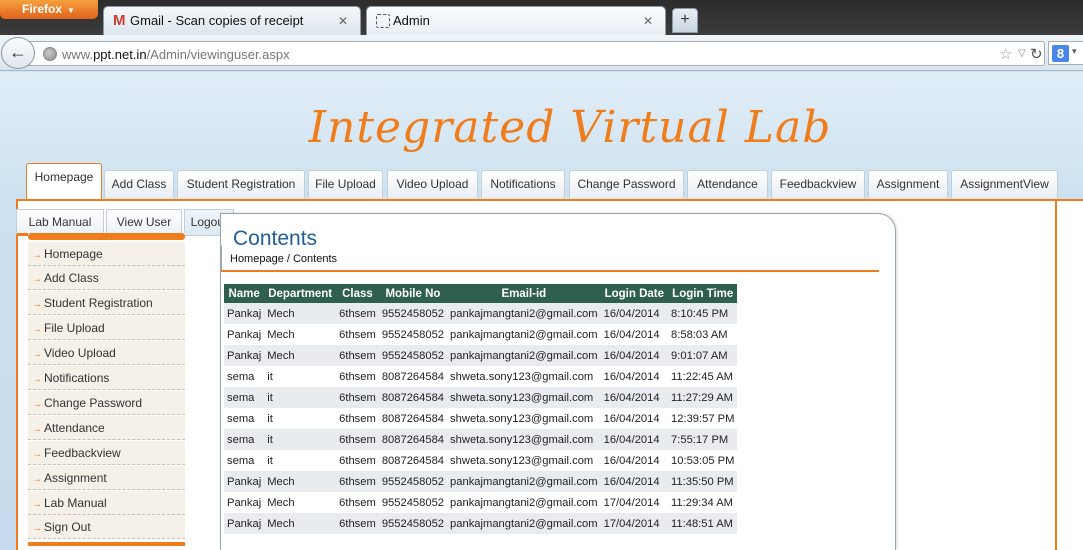 Image resolution: width=1083 pixels, height=550 pixels. What do you see at coordinates (106, 544) in the screenshot?
I see `sidebar-bottom-bar` at bounding box center [106, 544].